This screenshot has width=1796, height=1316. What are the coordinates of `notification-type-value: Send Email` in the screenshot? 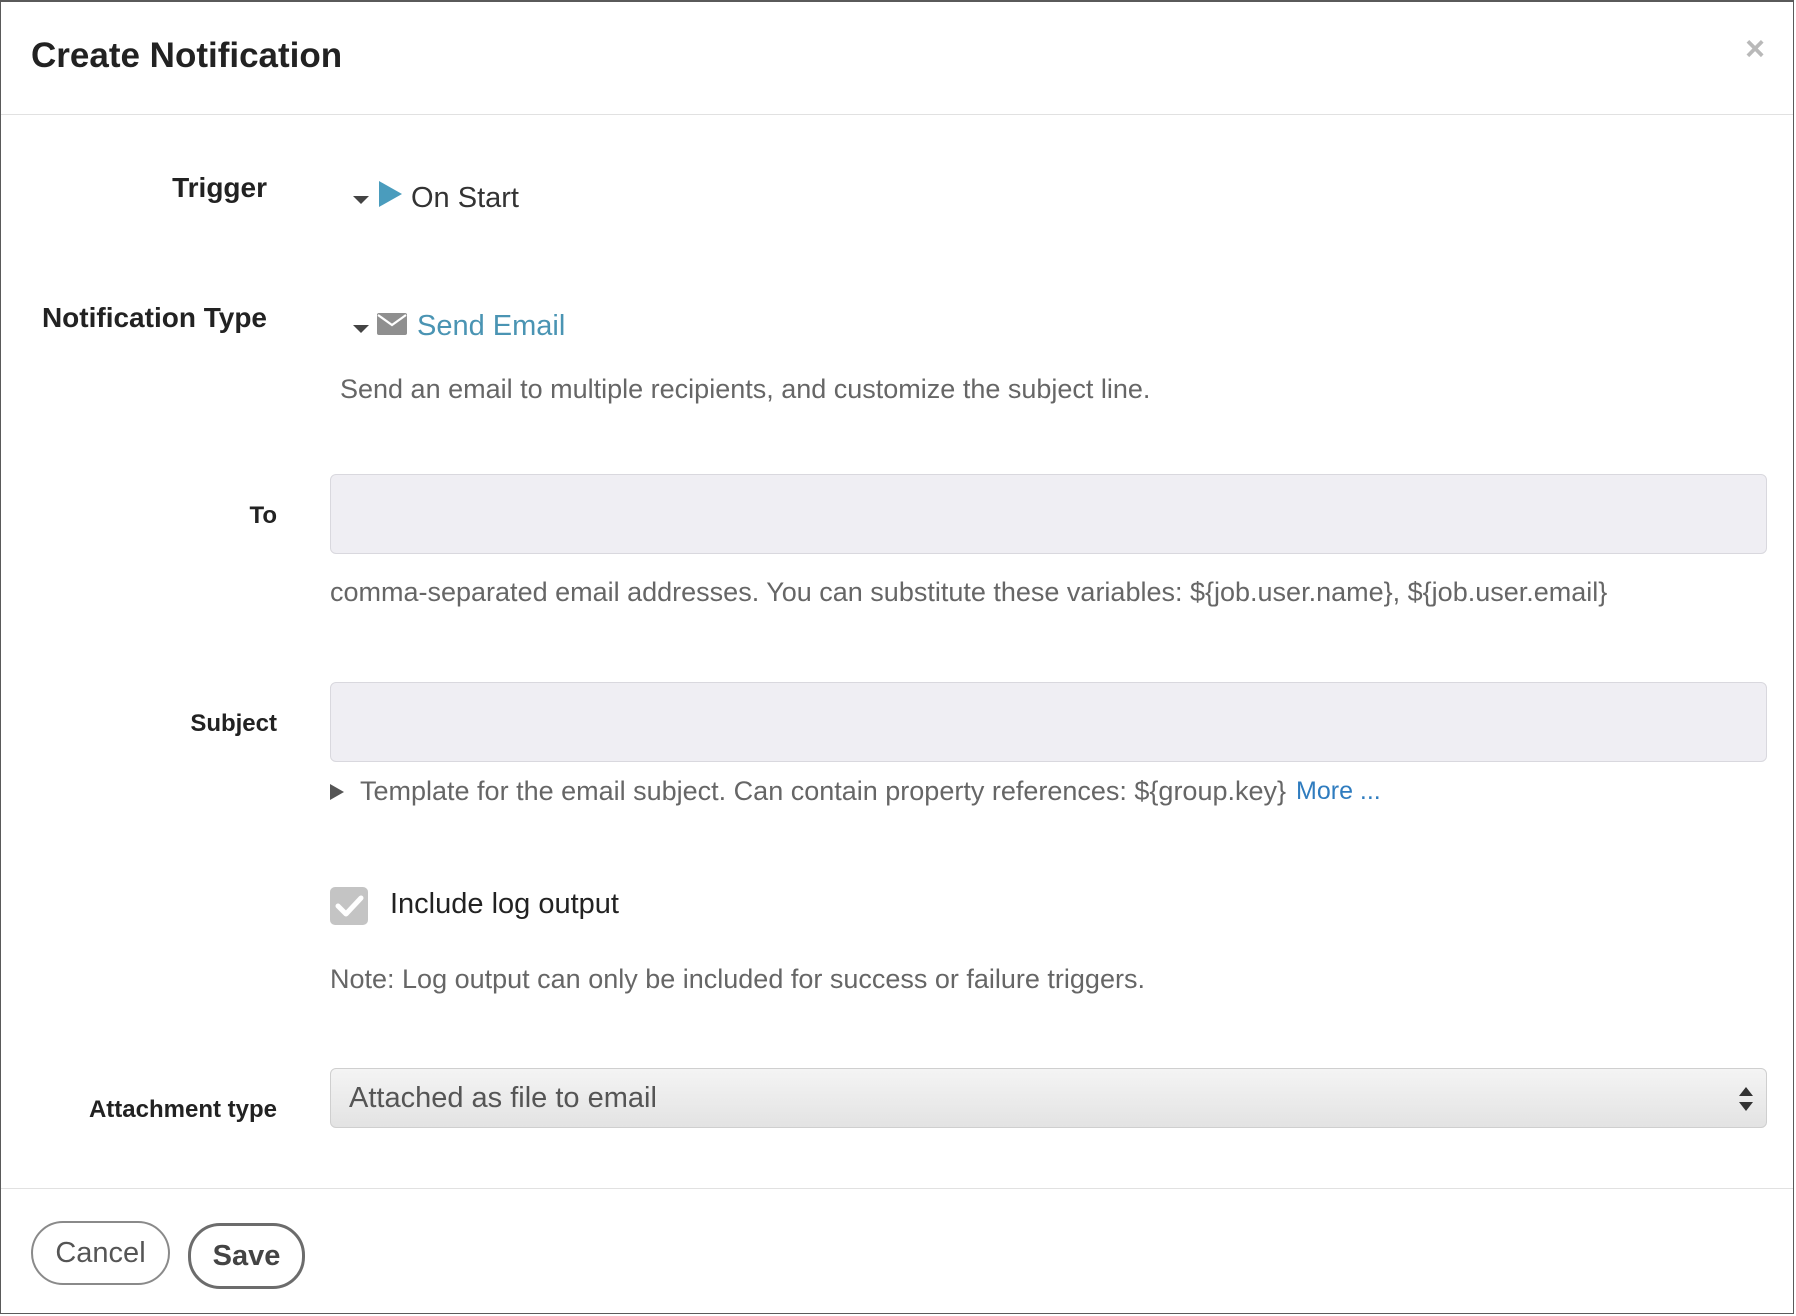 It's located at (491, 326).